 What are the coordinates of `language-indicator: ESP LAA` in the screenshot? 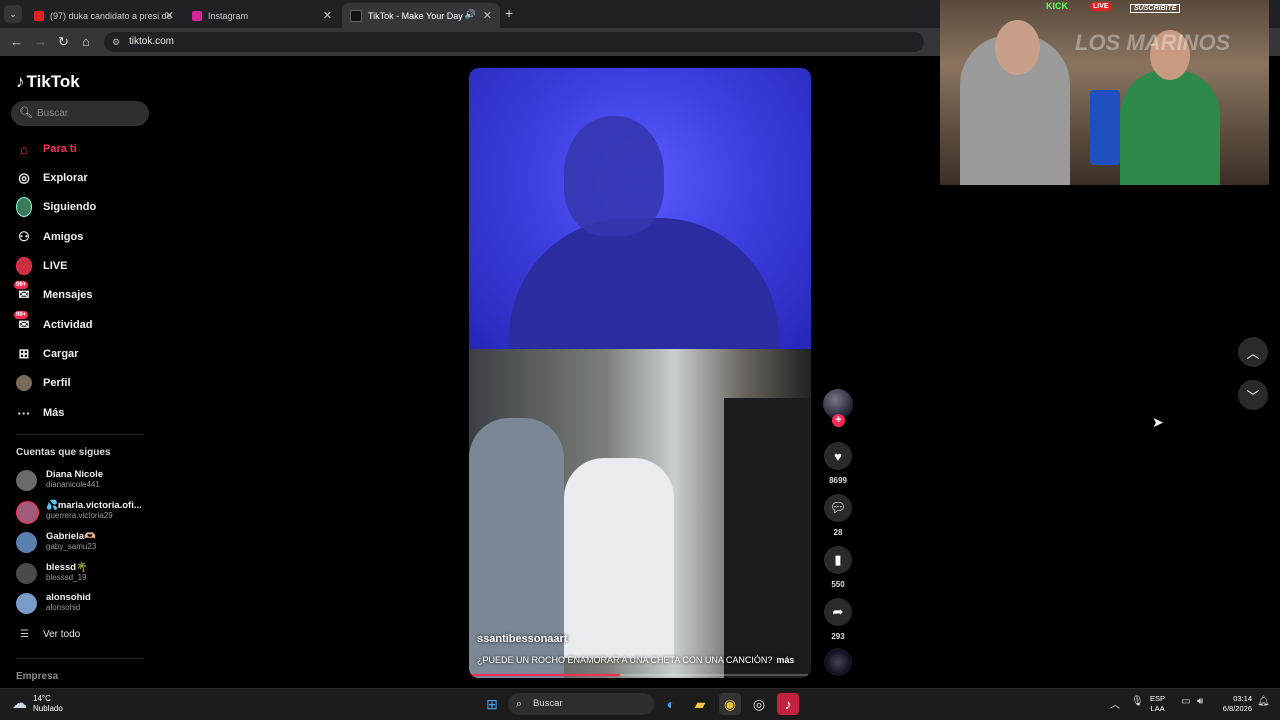 It's located at (1157, 704).